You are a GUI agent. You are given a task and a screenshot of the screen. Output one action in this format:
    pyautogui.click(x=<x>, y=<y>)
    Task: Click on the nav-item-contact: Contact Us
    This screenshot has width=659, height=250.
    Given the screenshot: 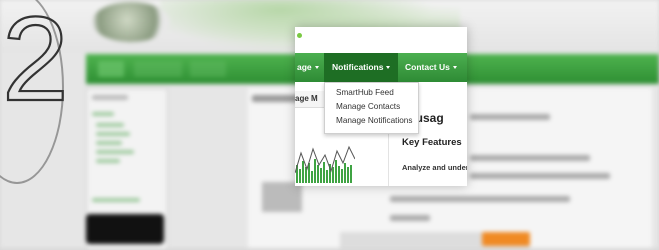 What is the action you would take?
    pyautogui.click(x=431, y=67)
    